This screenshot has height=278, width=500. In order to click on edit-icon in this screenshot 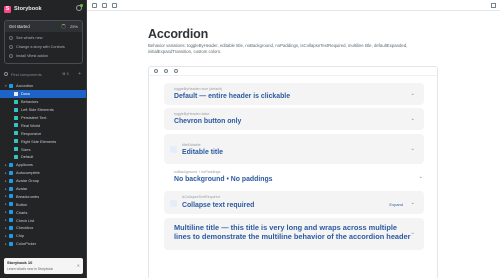, I will do `click(173, 149)`.